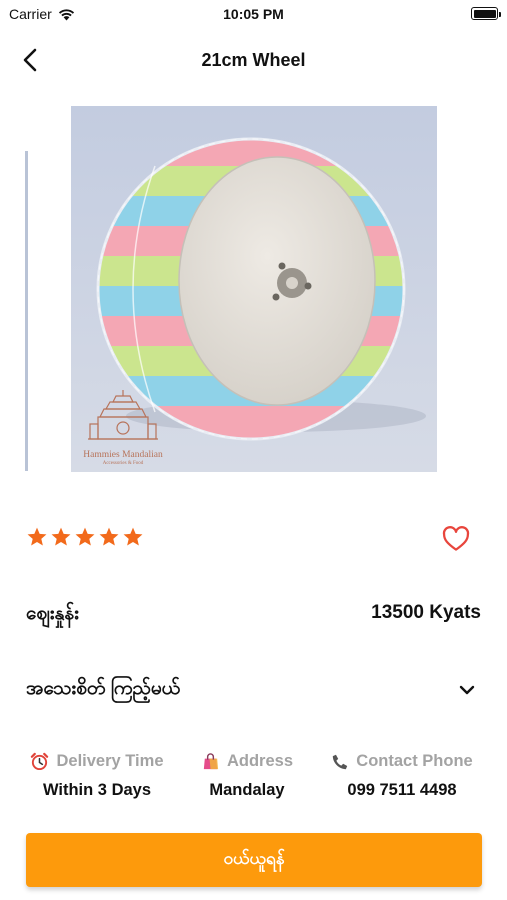  Describe the element at coordinates (123, 463) in the screenshot. I see `shop-logo-tagline: Accessories & Food` at that location.